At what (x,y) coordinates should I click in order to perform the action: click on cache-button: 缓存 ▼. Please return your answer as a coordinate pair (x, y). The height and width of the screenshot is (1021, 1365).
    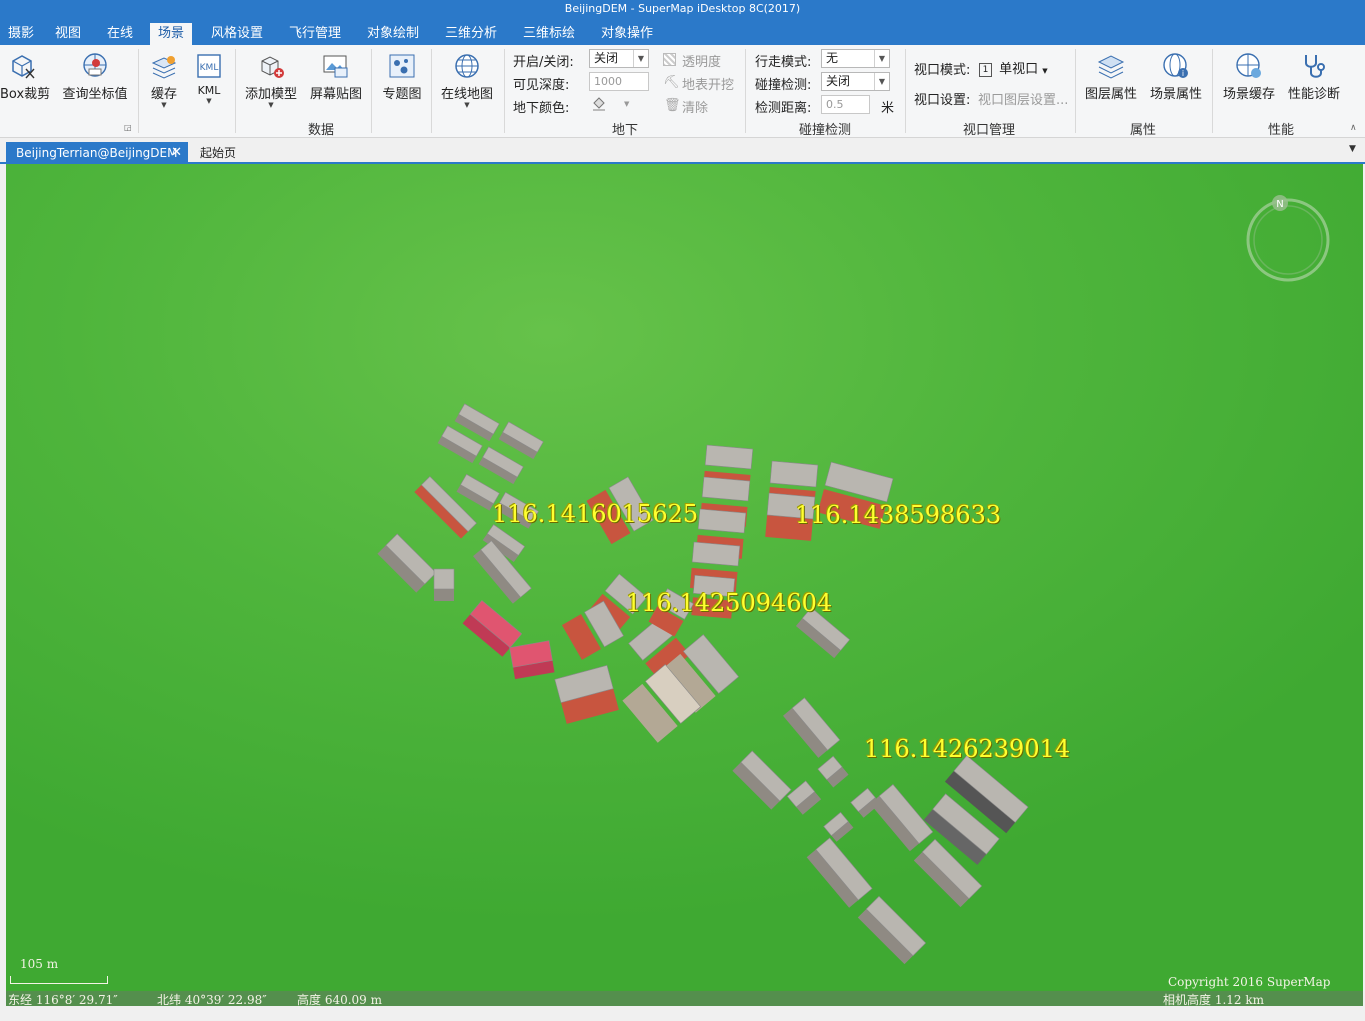
    Looking at the image, I should click on (164, 80).